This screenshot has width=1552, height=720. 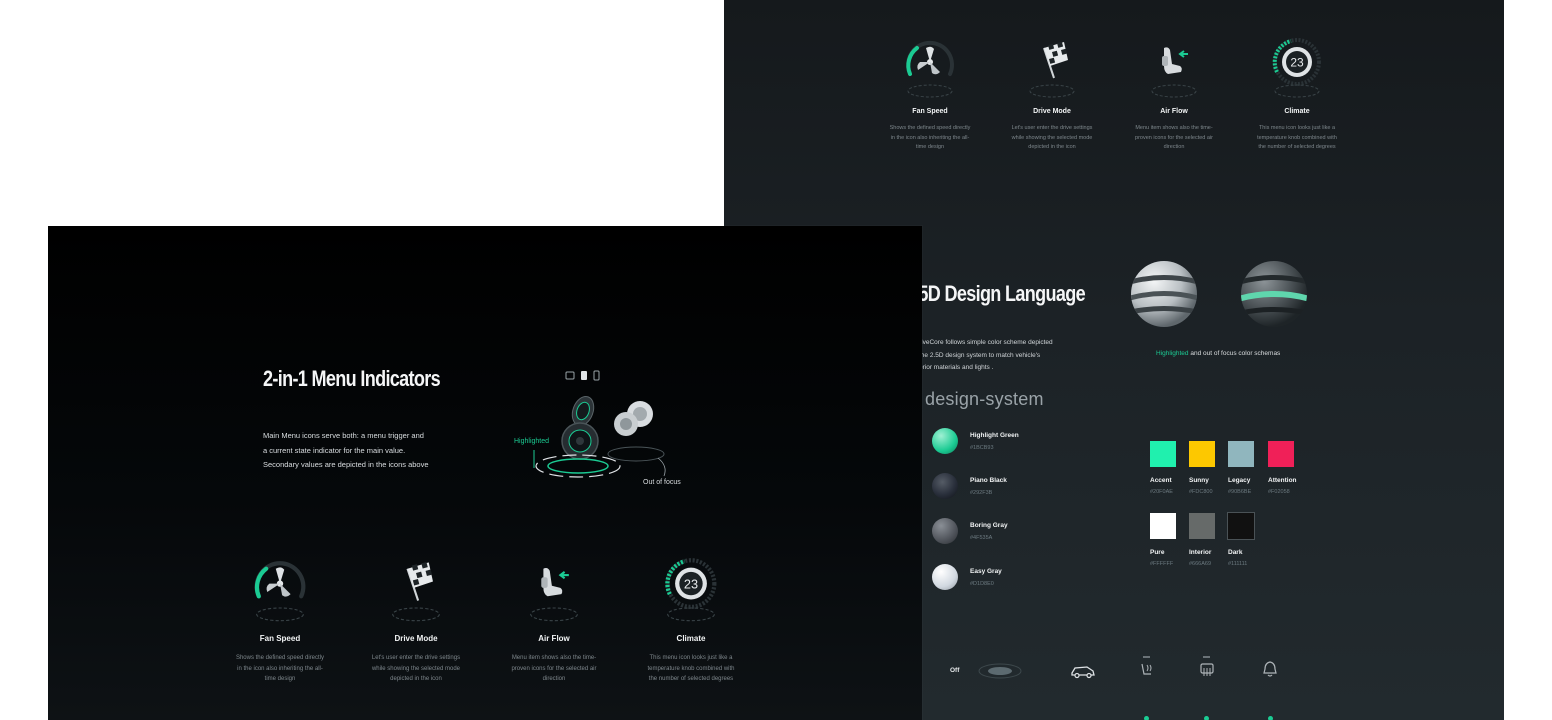 I want to click on swatch-hex: #111111, so click(x=1238, y=564).